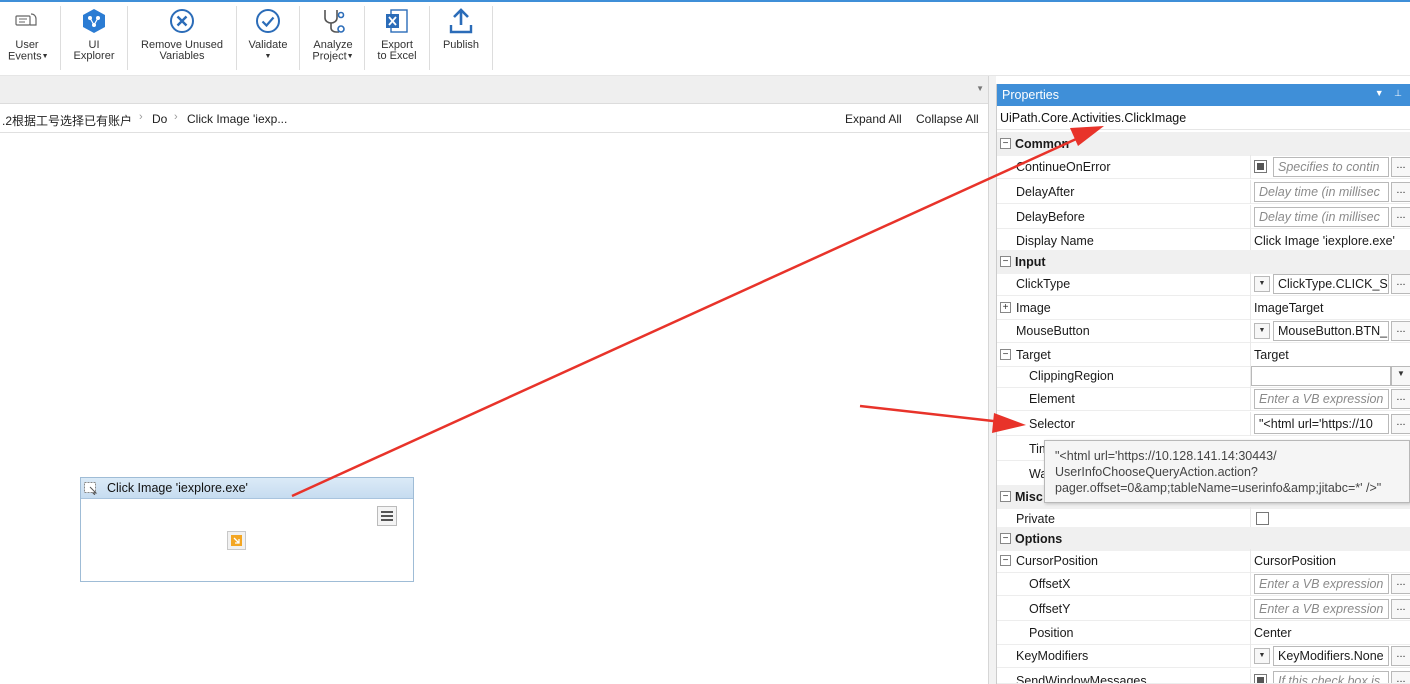 The height and width of the screenshot is (684, 1410). Describe the element at coordinates (247, 529) in the screenshot. I see `click-image-activity: Click Image 'iexplore.exe'` at that location.